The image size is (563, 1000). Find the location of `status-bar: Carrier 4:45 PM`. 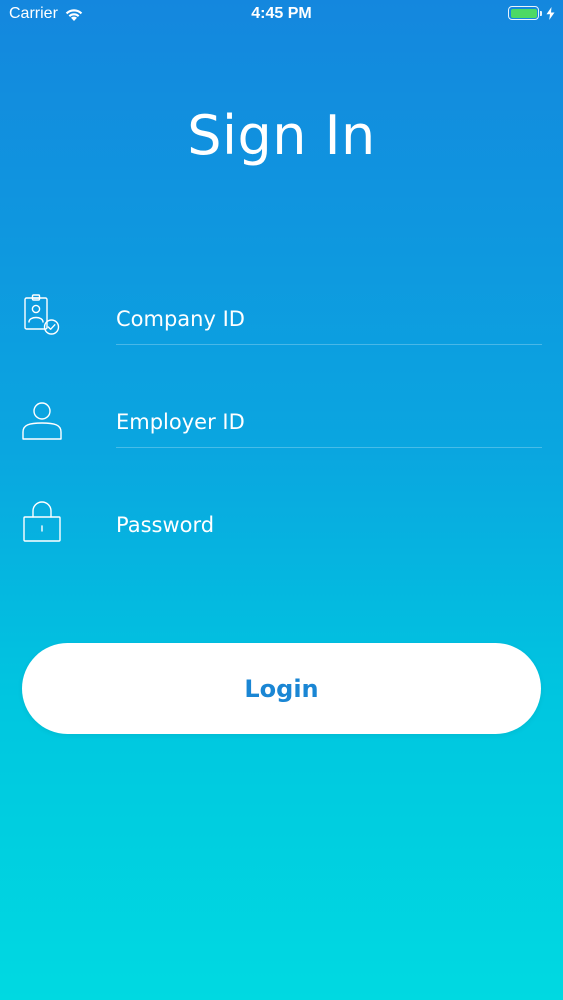

status-bar: Carrier 4:45 PM is located at coordinates (281, 15).